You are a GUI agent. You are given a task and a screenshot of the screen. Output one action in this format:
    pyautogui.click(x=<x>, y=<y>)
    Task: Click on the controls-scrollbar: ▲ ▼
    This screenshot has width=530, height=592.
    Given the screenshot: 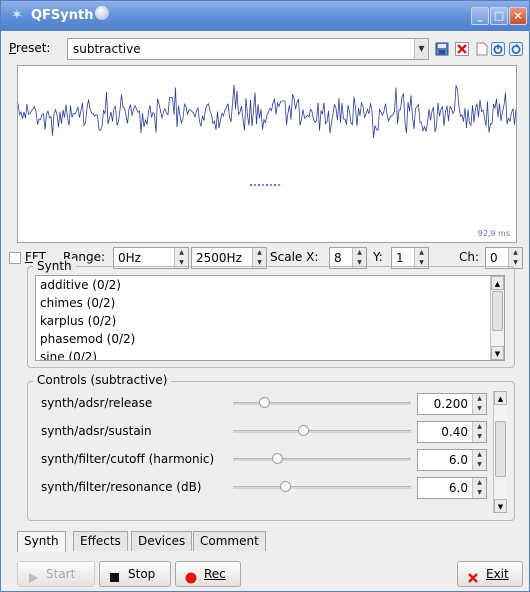 What is the action you would take?
    pyautogui.click(x=500, y=452)
    